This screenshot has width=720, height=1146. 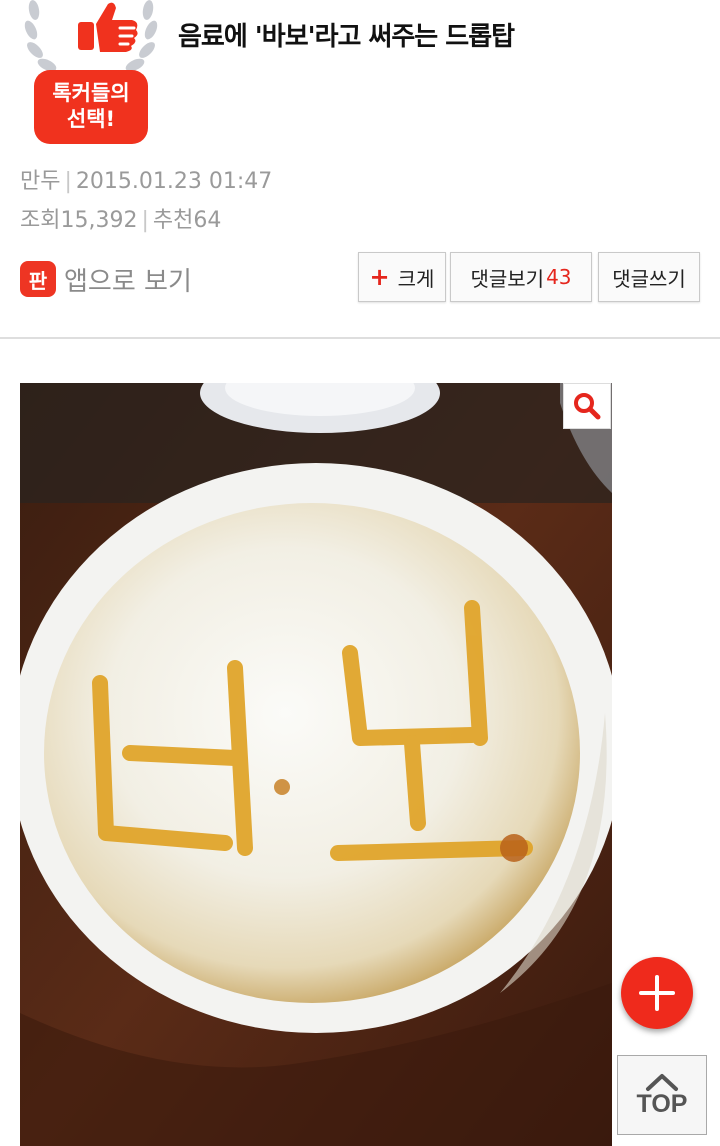 I want to click on plus-icon, so click(x=657, y=993).